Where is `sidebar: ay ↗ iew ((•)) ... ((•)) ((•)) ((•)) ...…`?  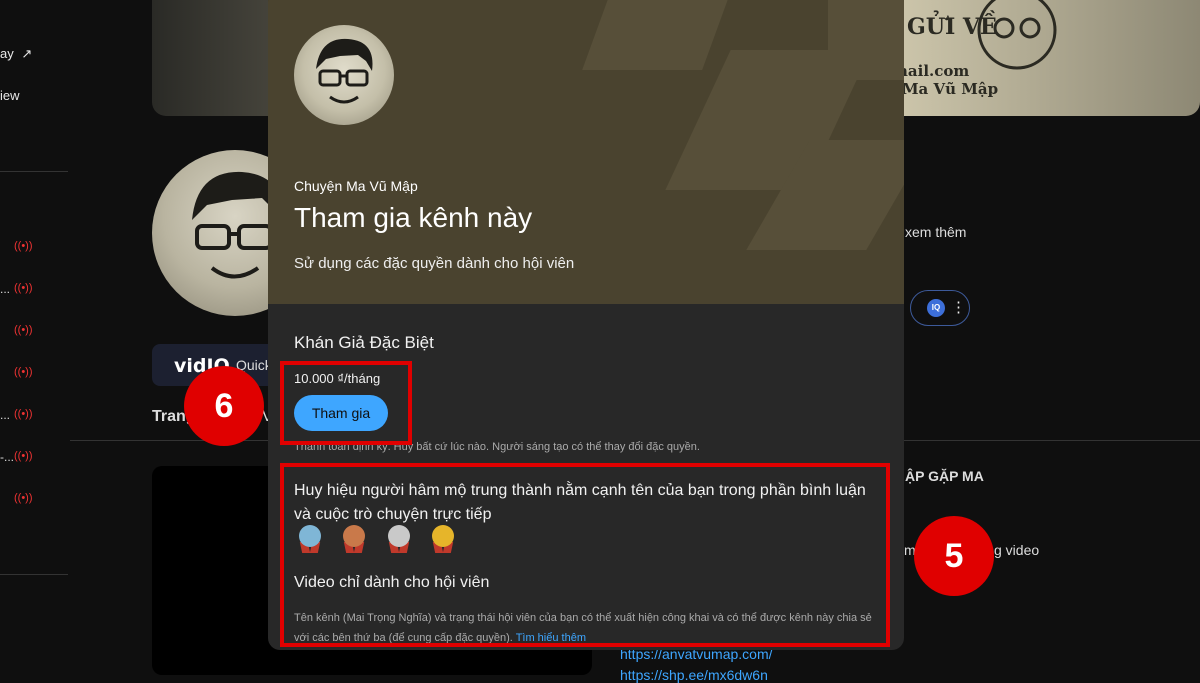 sidebar: ay ↗ iew ((•)) ... ((•)) ((•)) ((•)) ...… is located at coordinates (35, 337).